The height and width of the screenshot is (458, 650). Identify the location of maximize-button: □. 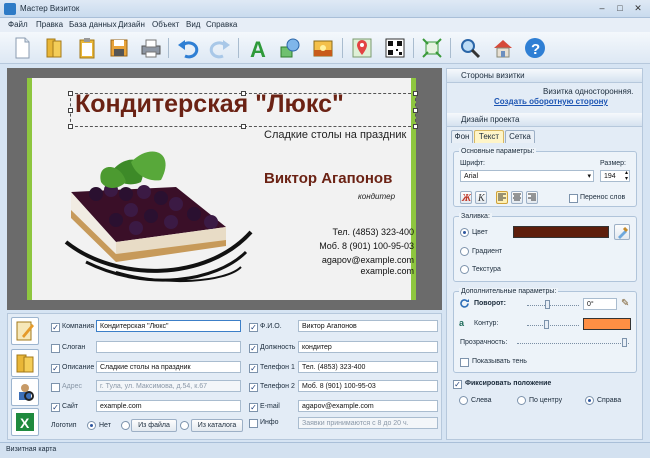
(620, 8).